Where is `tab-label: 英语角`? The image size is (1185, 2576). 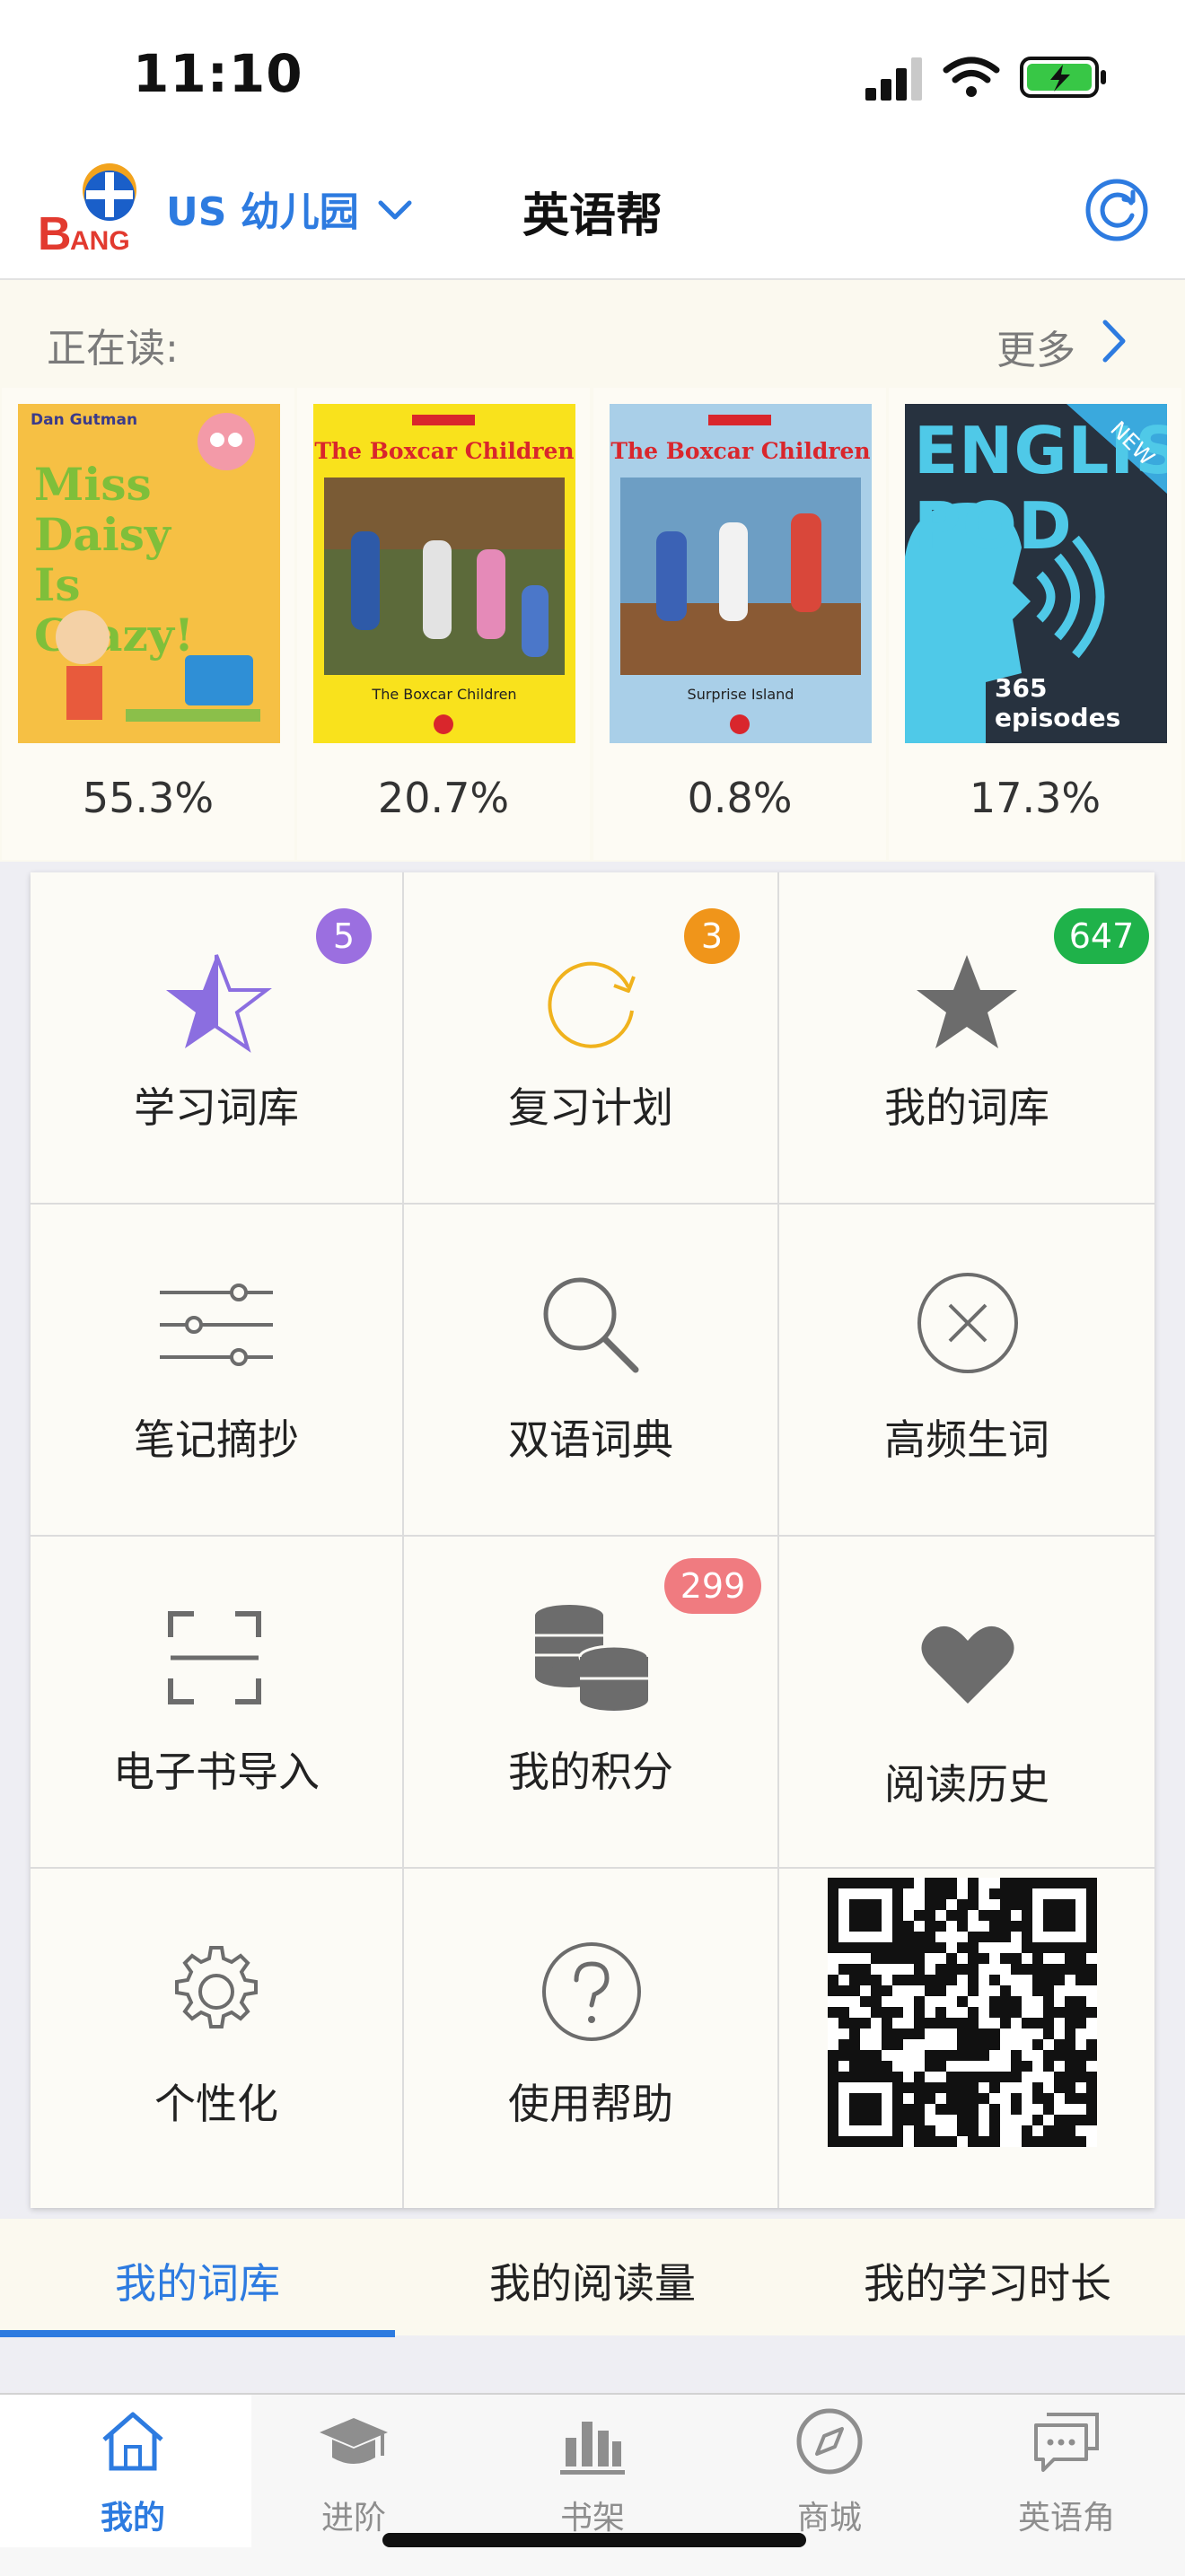 tab-label: 英语角 is located at coordinates (1066, 2518).